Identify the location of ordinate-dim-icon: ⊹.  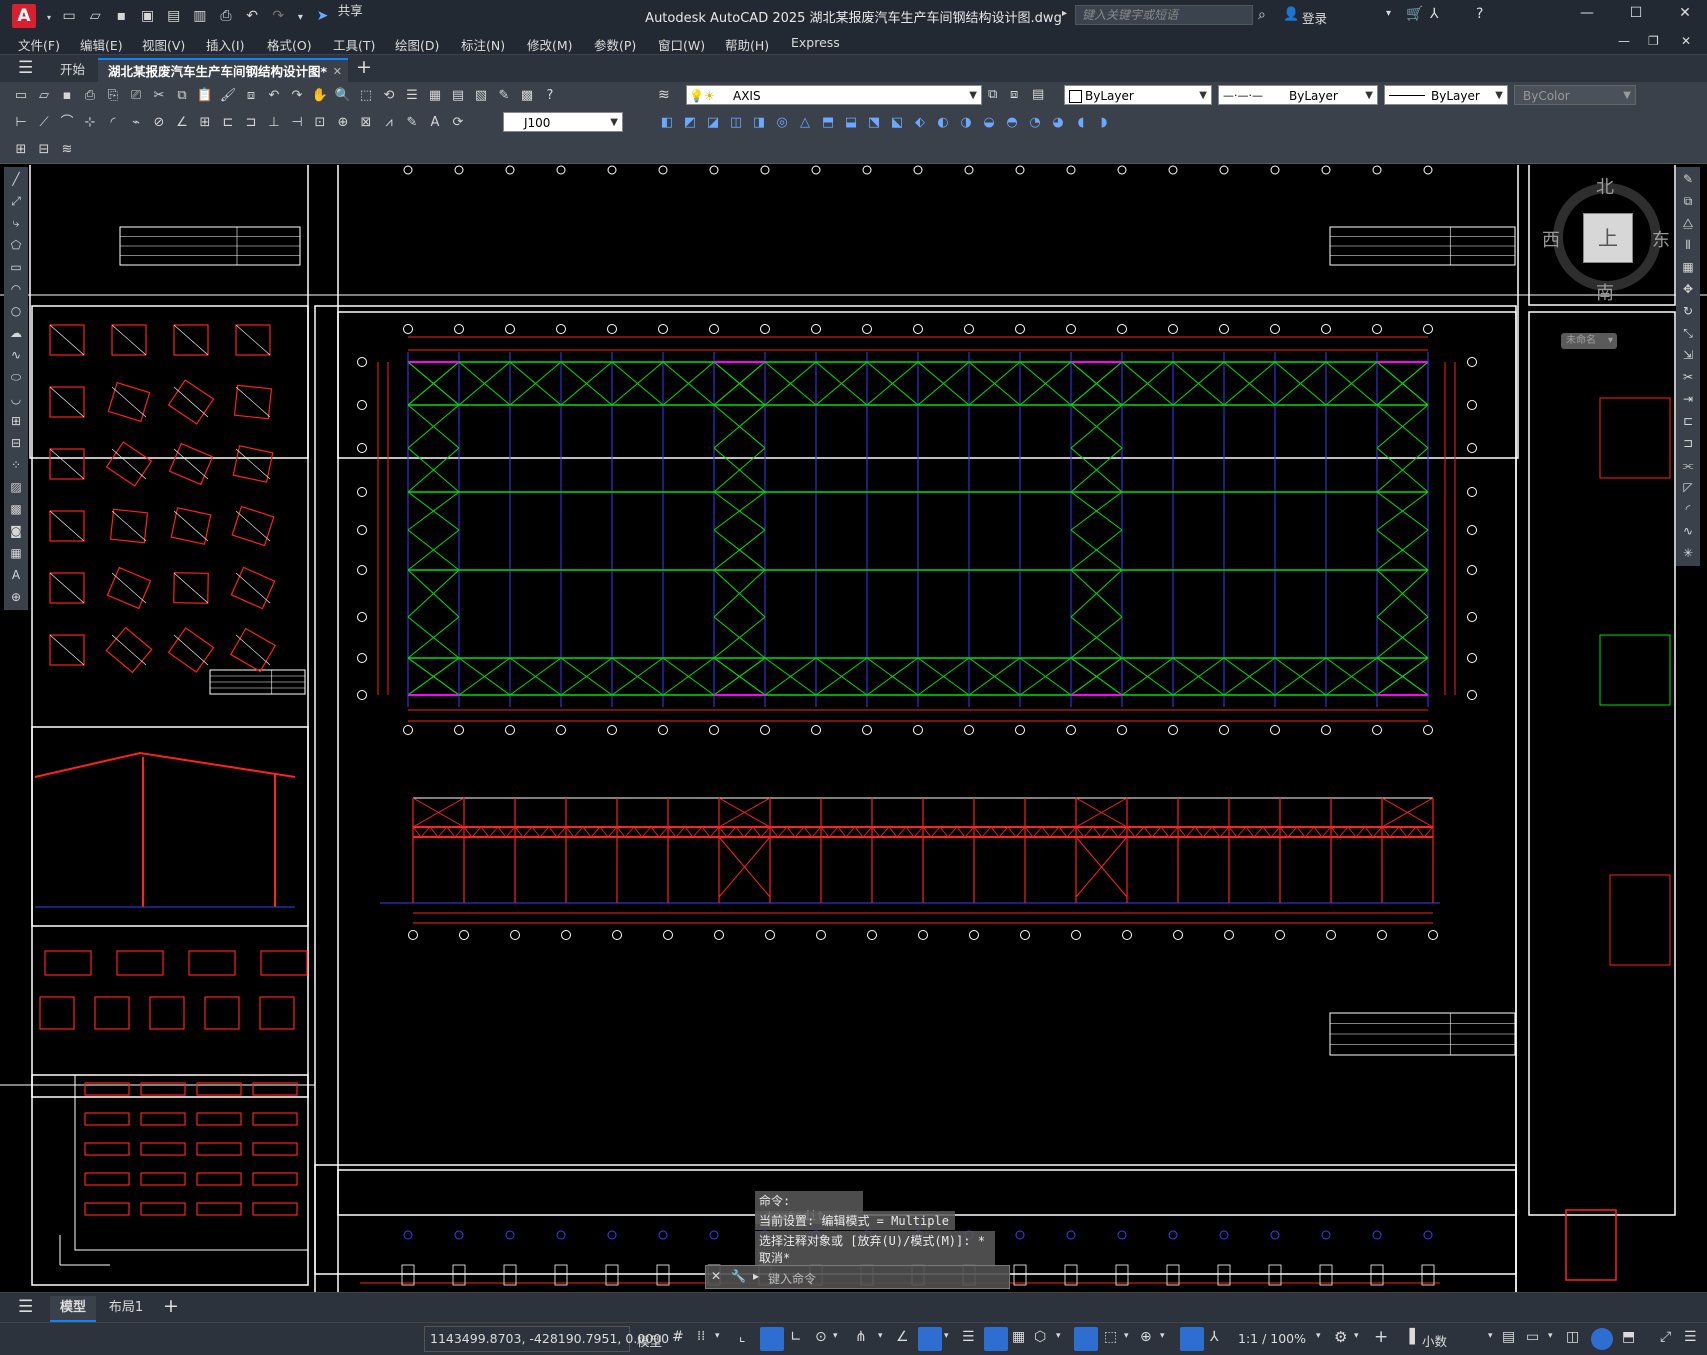
(90, 123).